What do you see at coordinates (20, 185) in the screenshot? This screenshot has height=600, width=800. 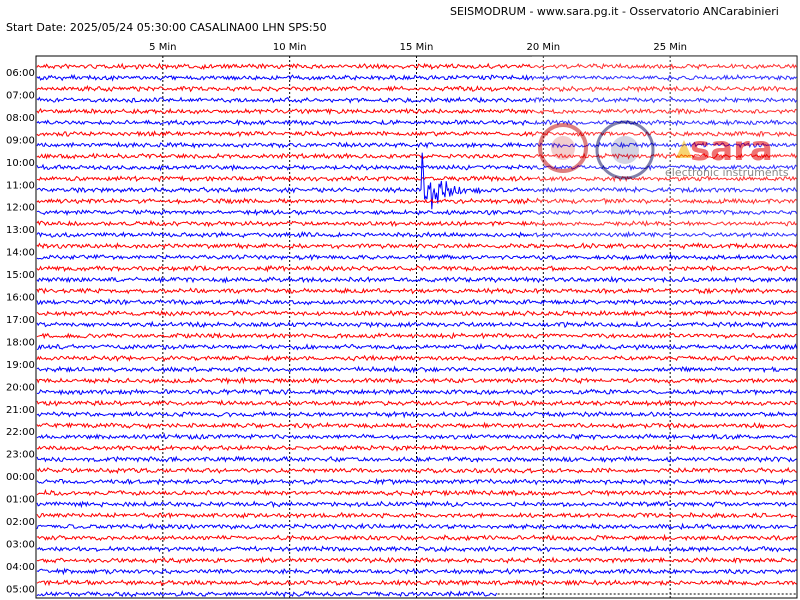 I see `hour-label: 11:00` at bounding box center [20, 185].